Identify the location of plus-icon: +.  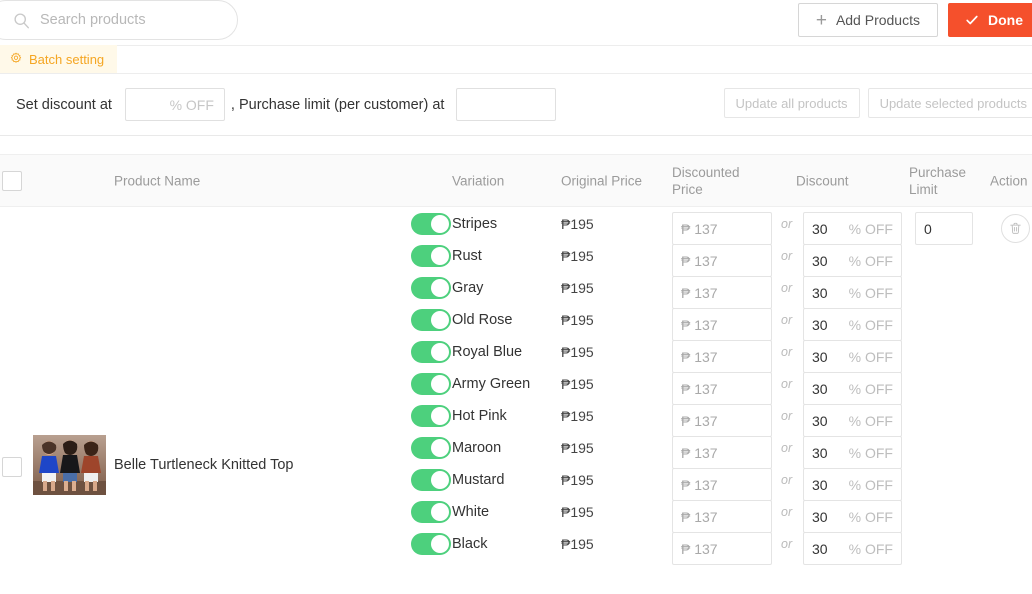
(821, 20).